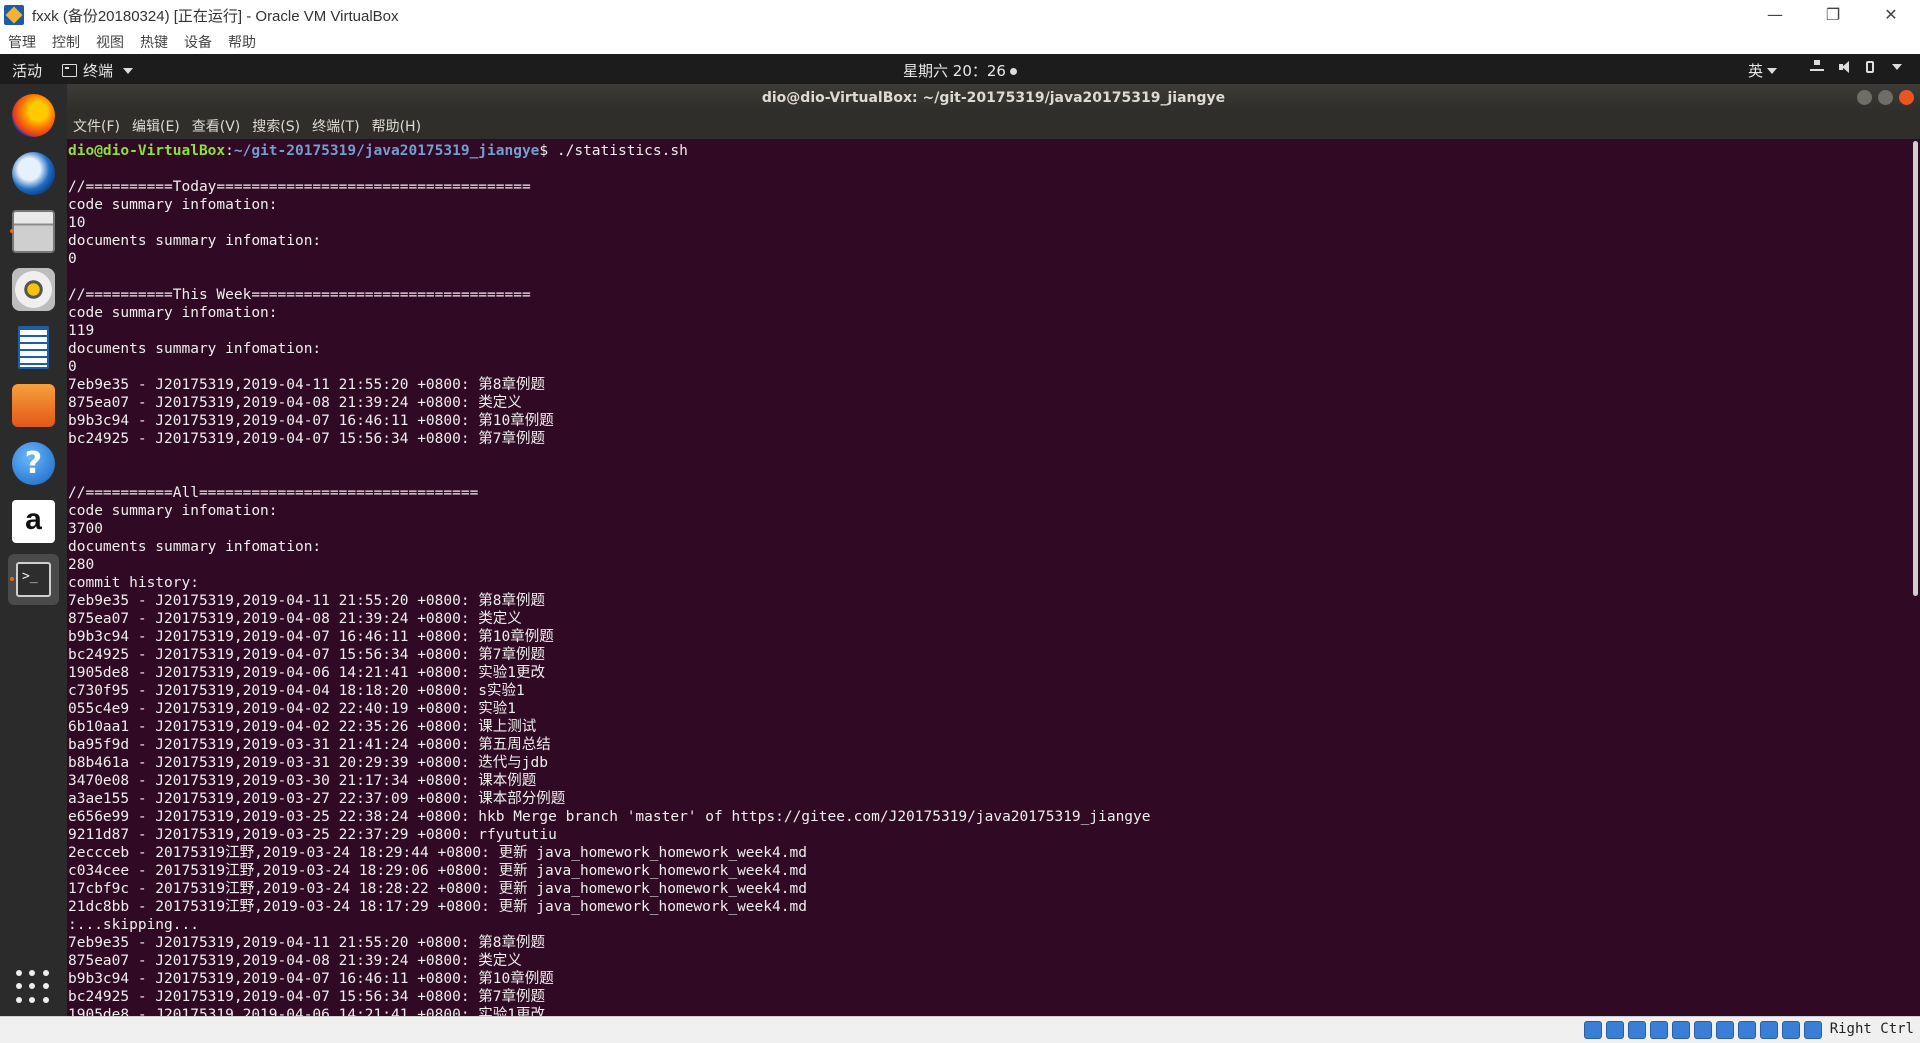 The width and height of the screenshot is (1920, 1043). I want to click on menu-help: 帮助(H), so click(396, 126).